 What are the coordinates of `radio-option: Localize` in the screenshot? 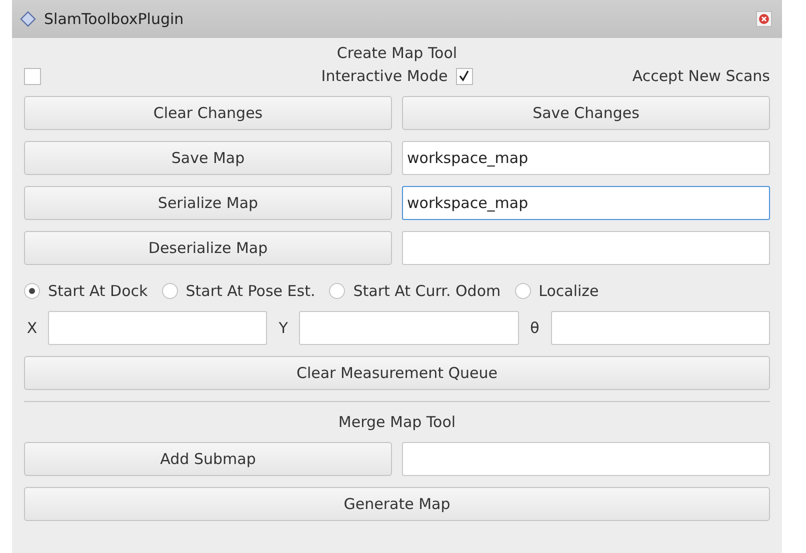 It's located at (556, 291).